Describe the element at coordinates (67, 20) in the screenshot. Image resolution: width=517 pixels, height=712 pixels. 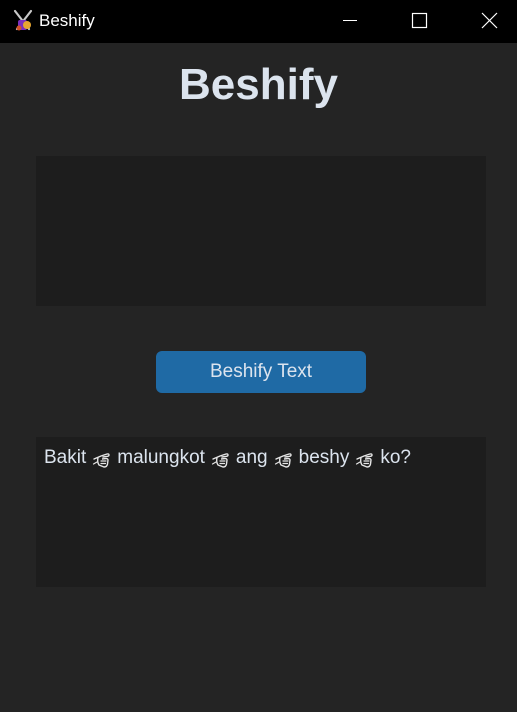
I see `window-title: Beshify` at that location.